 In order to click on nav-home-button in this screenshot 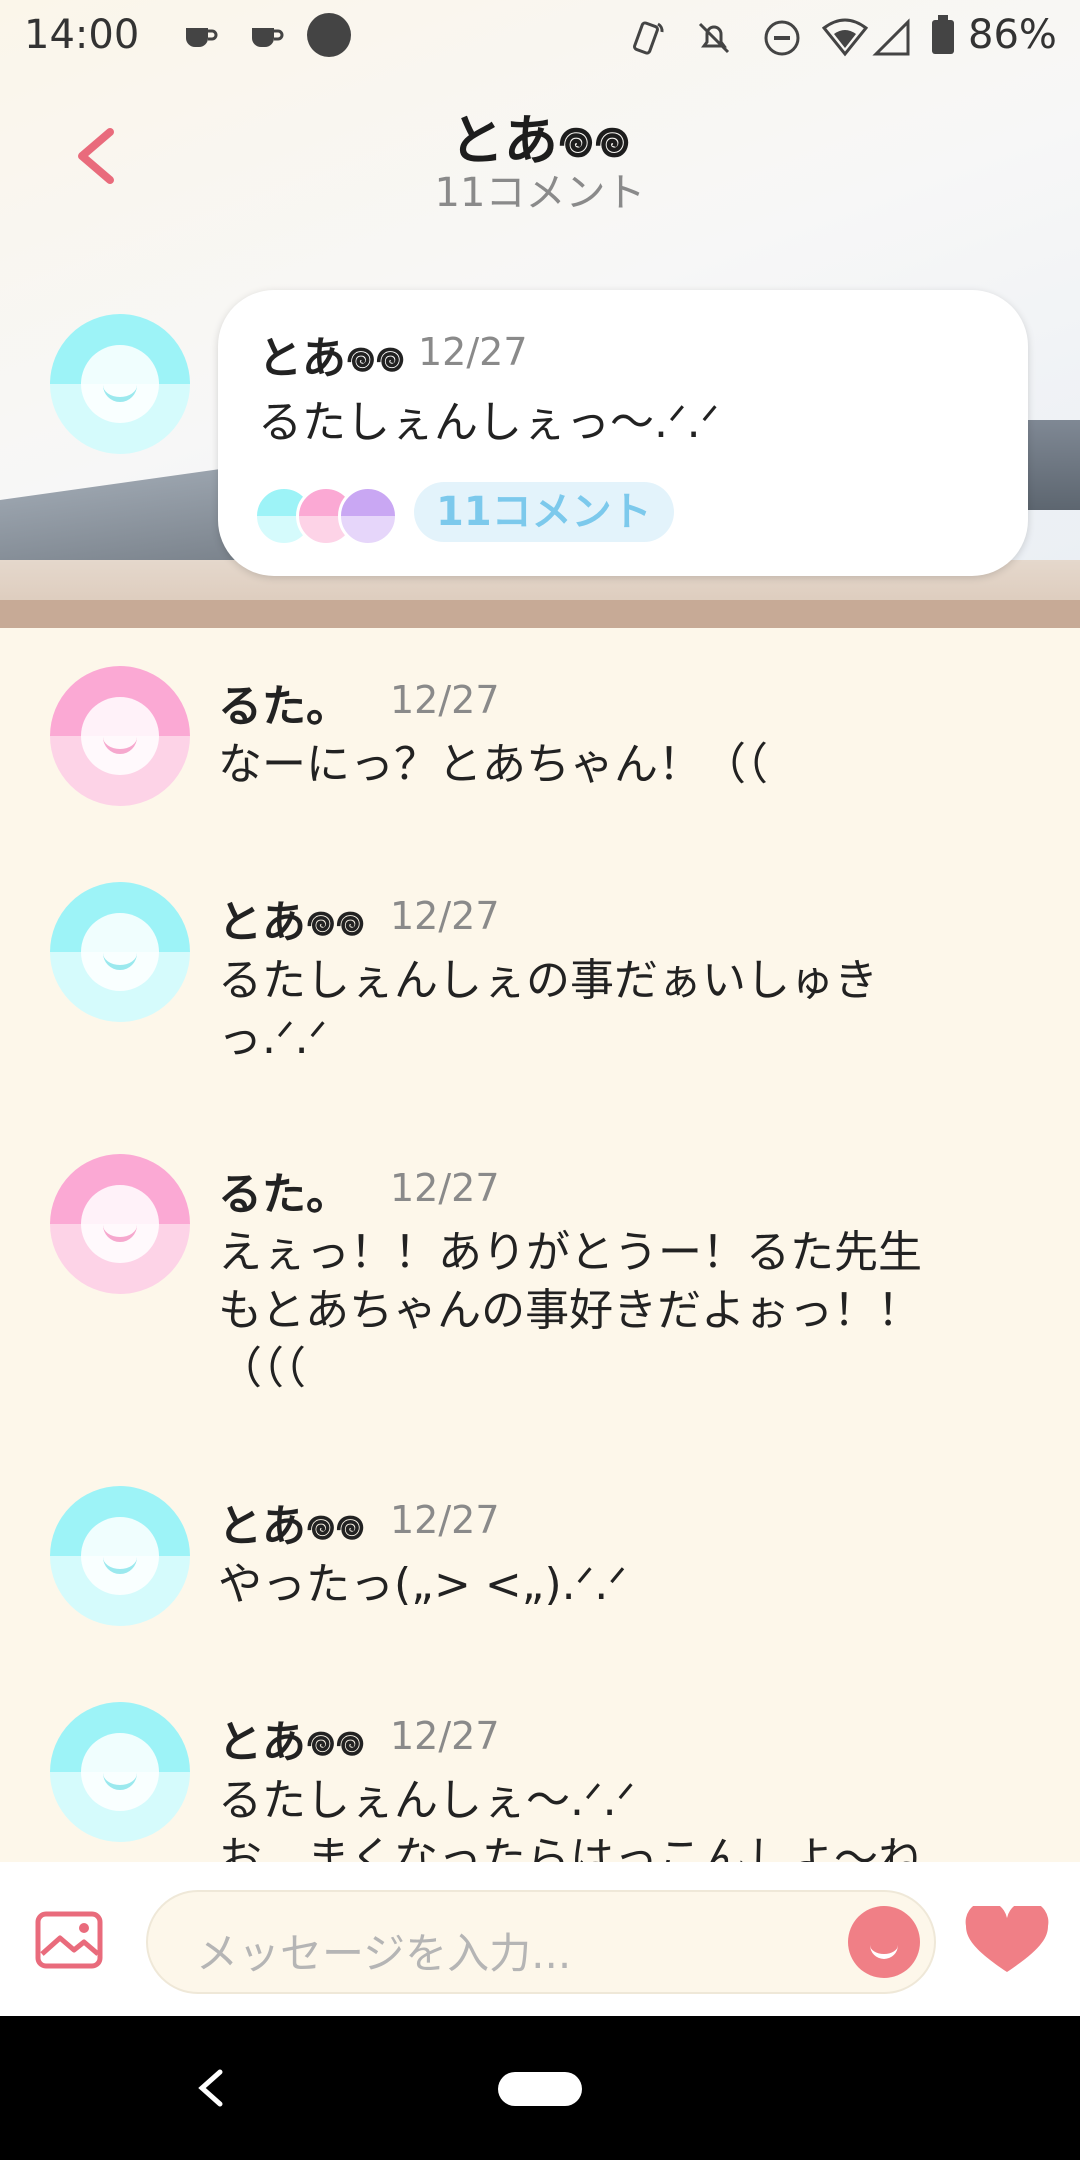, I will do `click(540, 2089)`.